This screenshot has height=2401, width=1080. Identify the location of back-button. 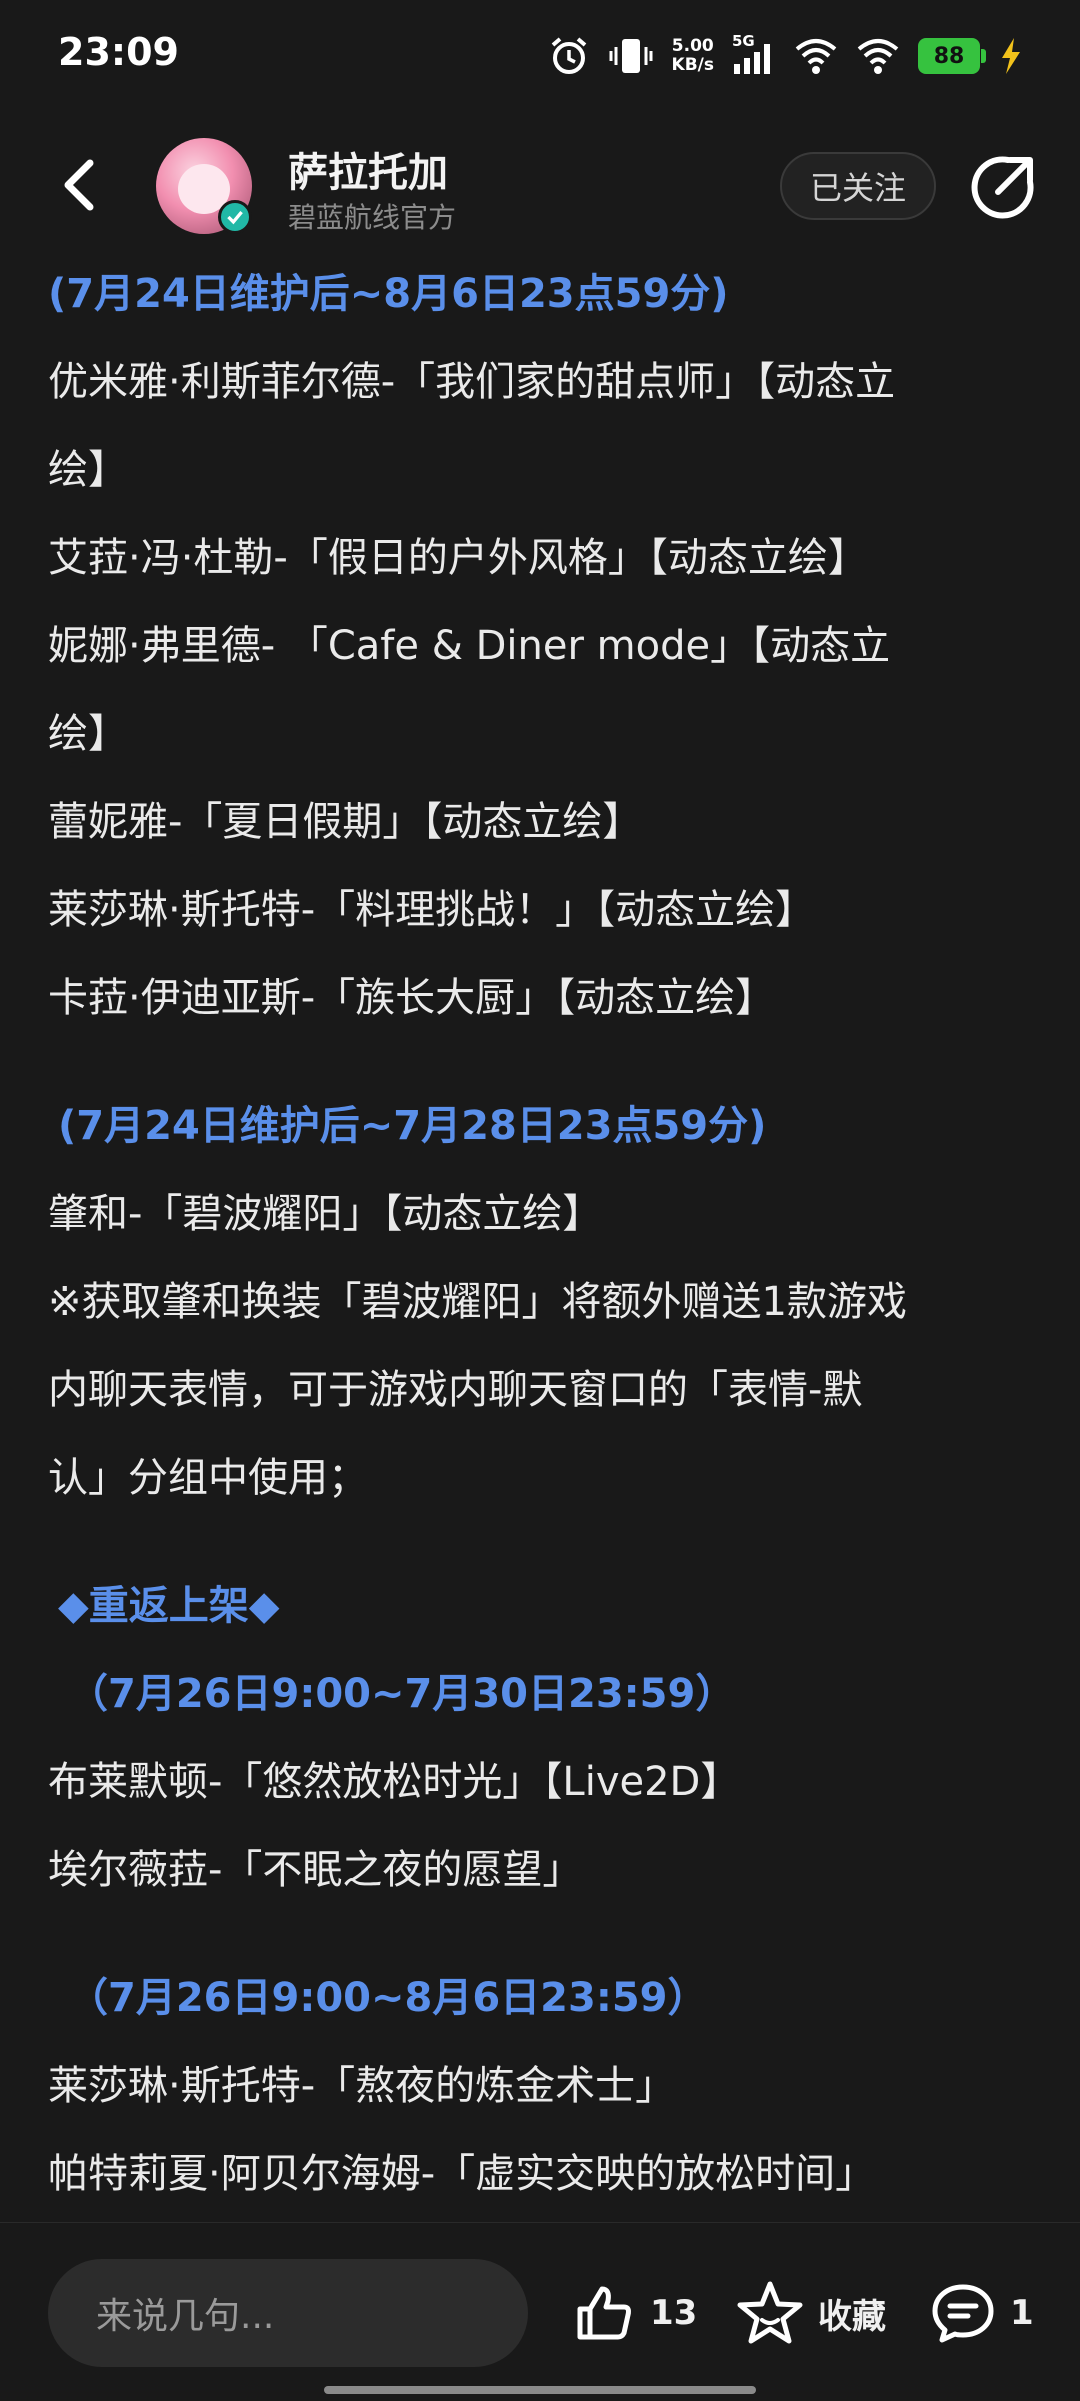
(82, 185).